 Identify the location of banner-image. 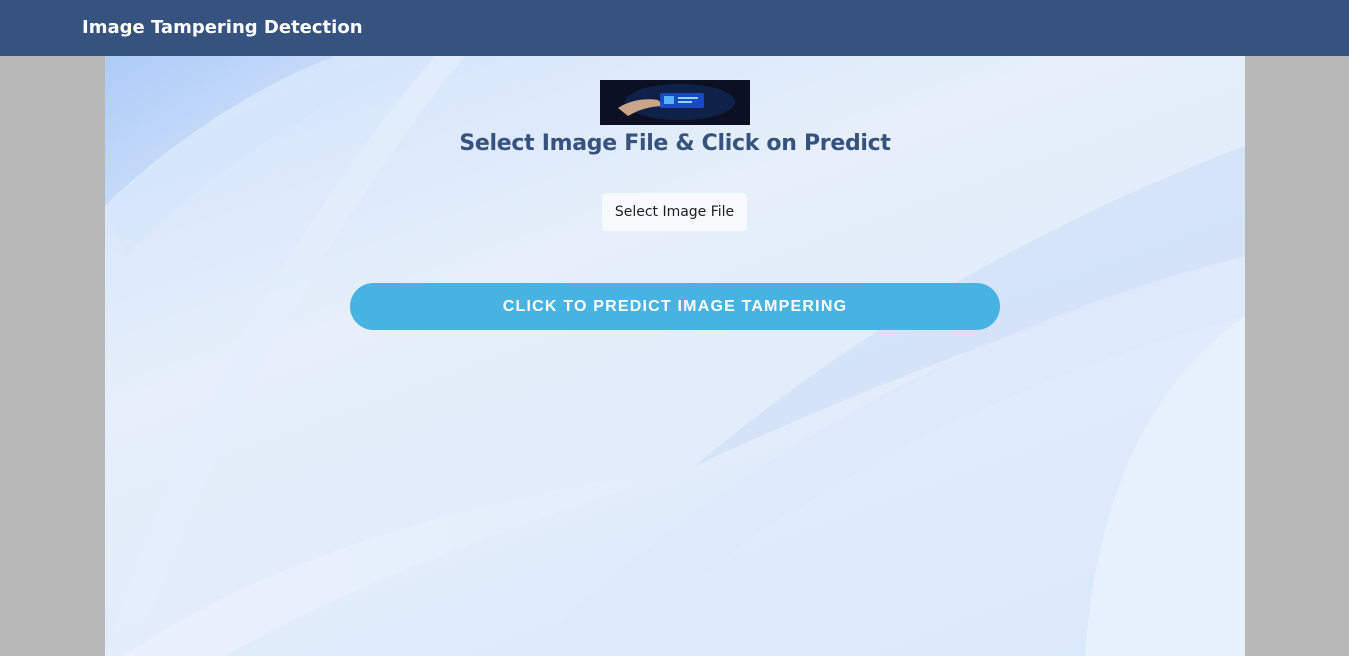
(675, 102).